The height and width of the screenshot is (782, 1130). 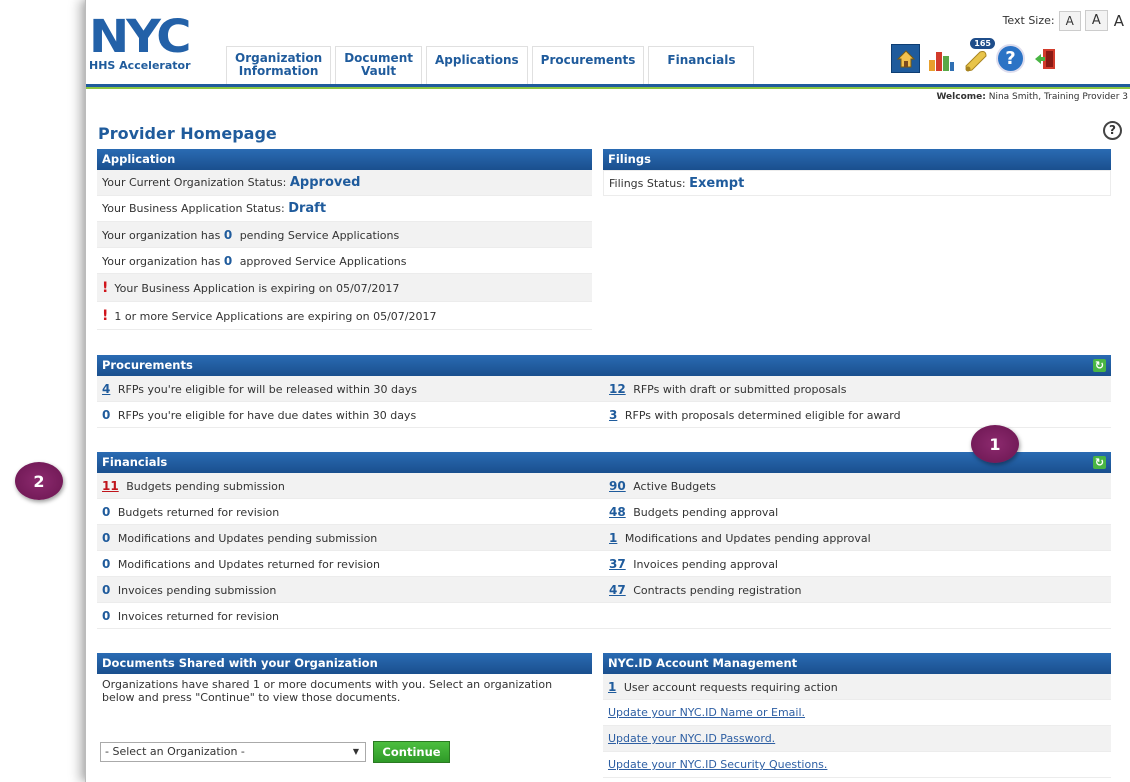 I want to click on rfps-draft-count-link: 12, so click(x=617, y=389).